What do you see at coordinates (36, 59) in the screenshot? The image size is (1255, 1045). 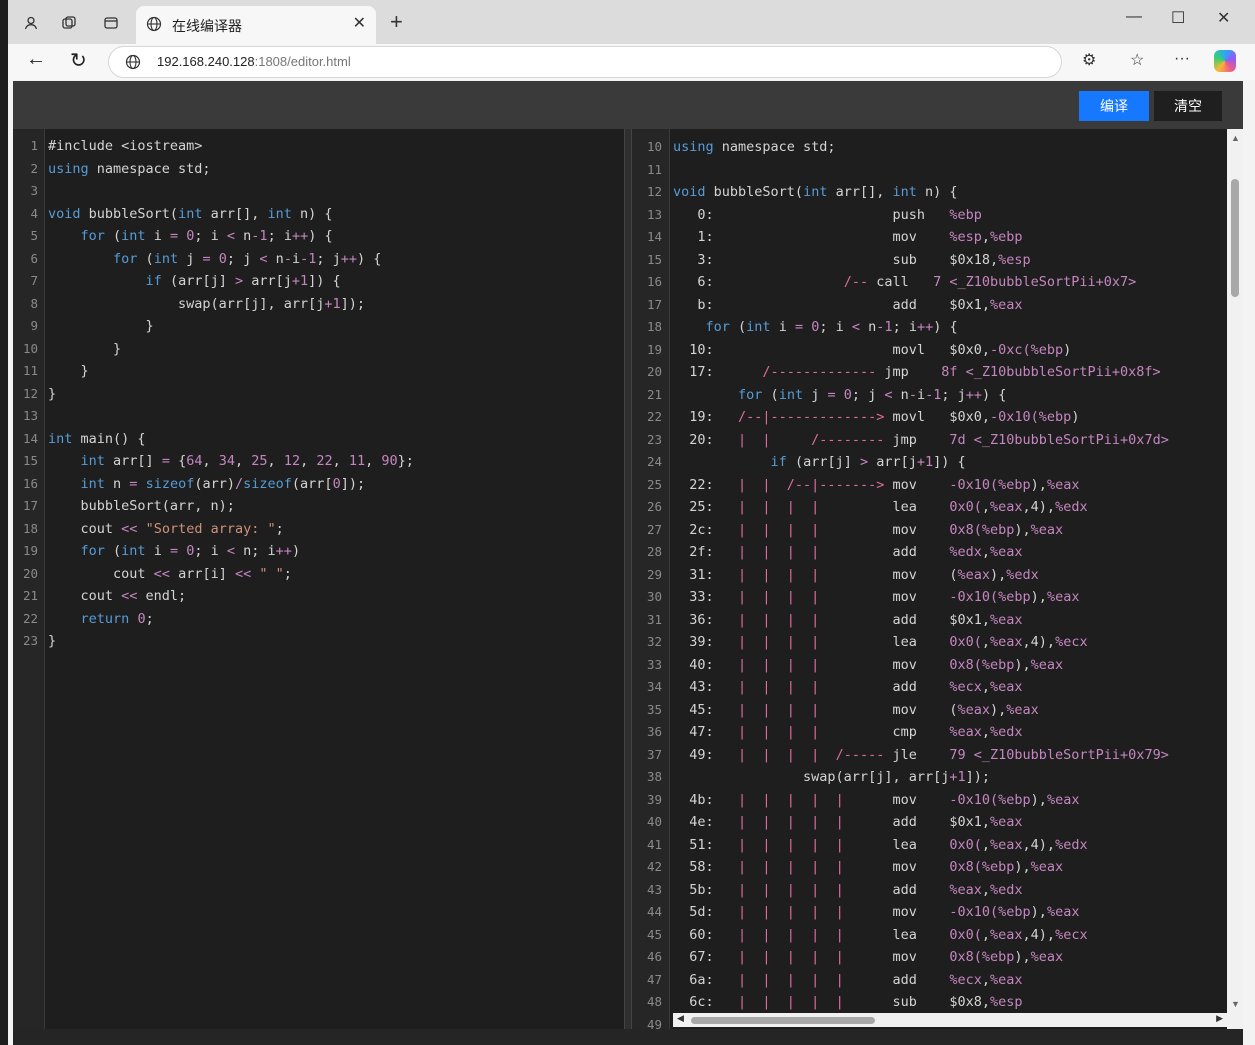 I see `back-arrow-icon: ←` at bounding box center [36, 59].